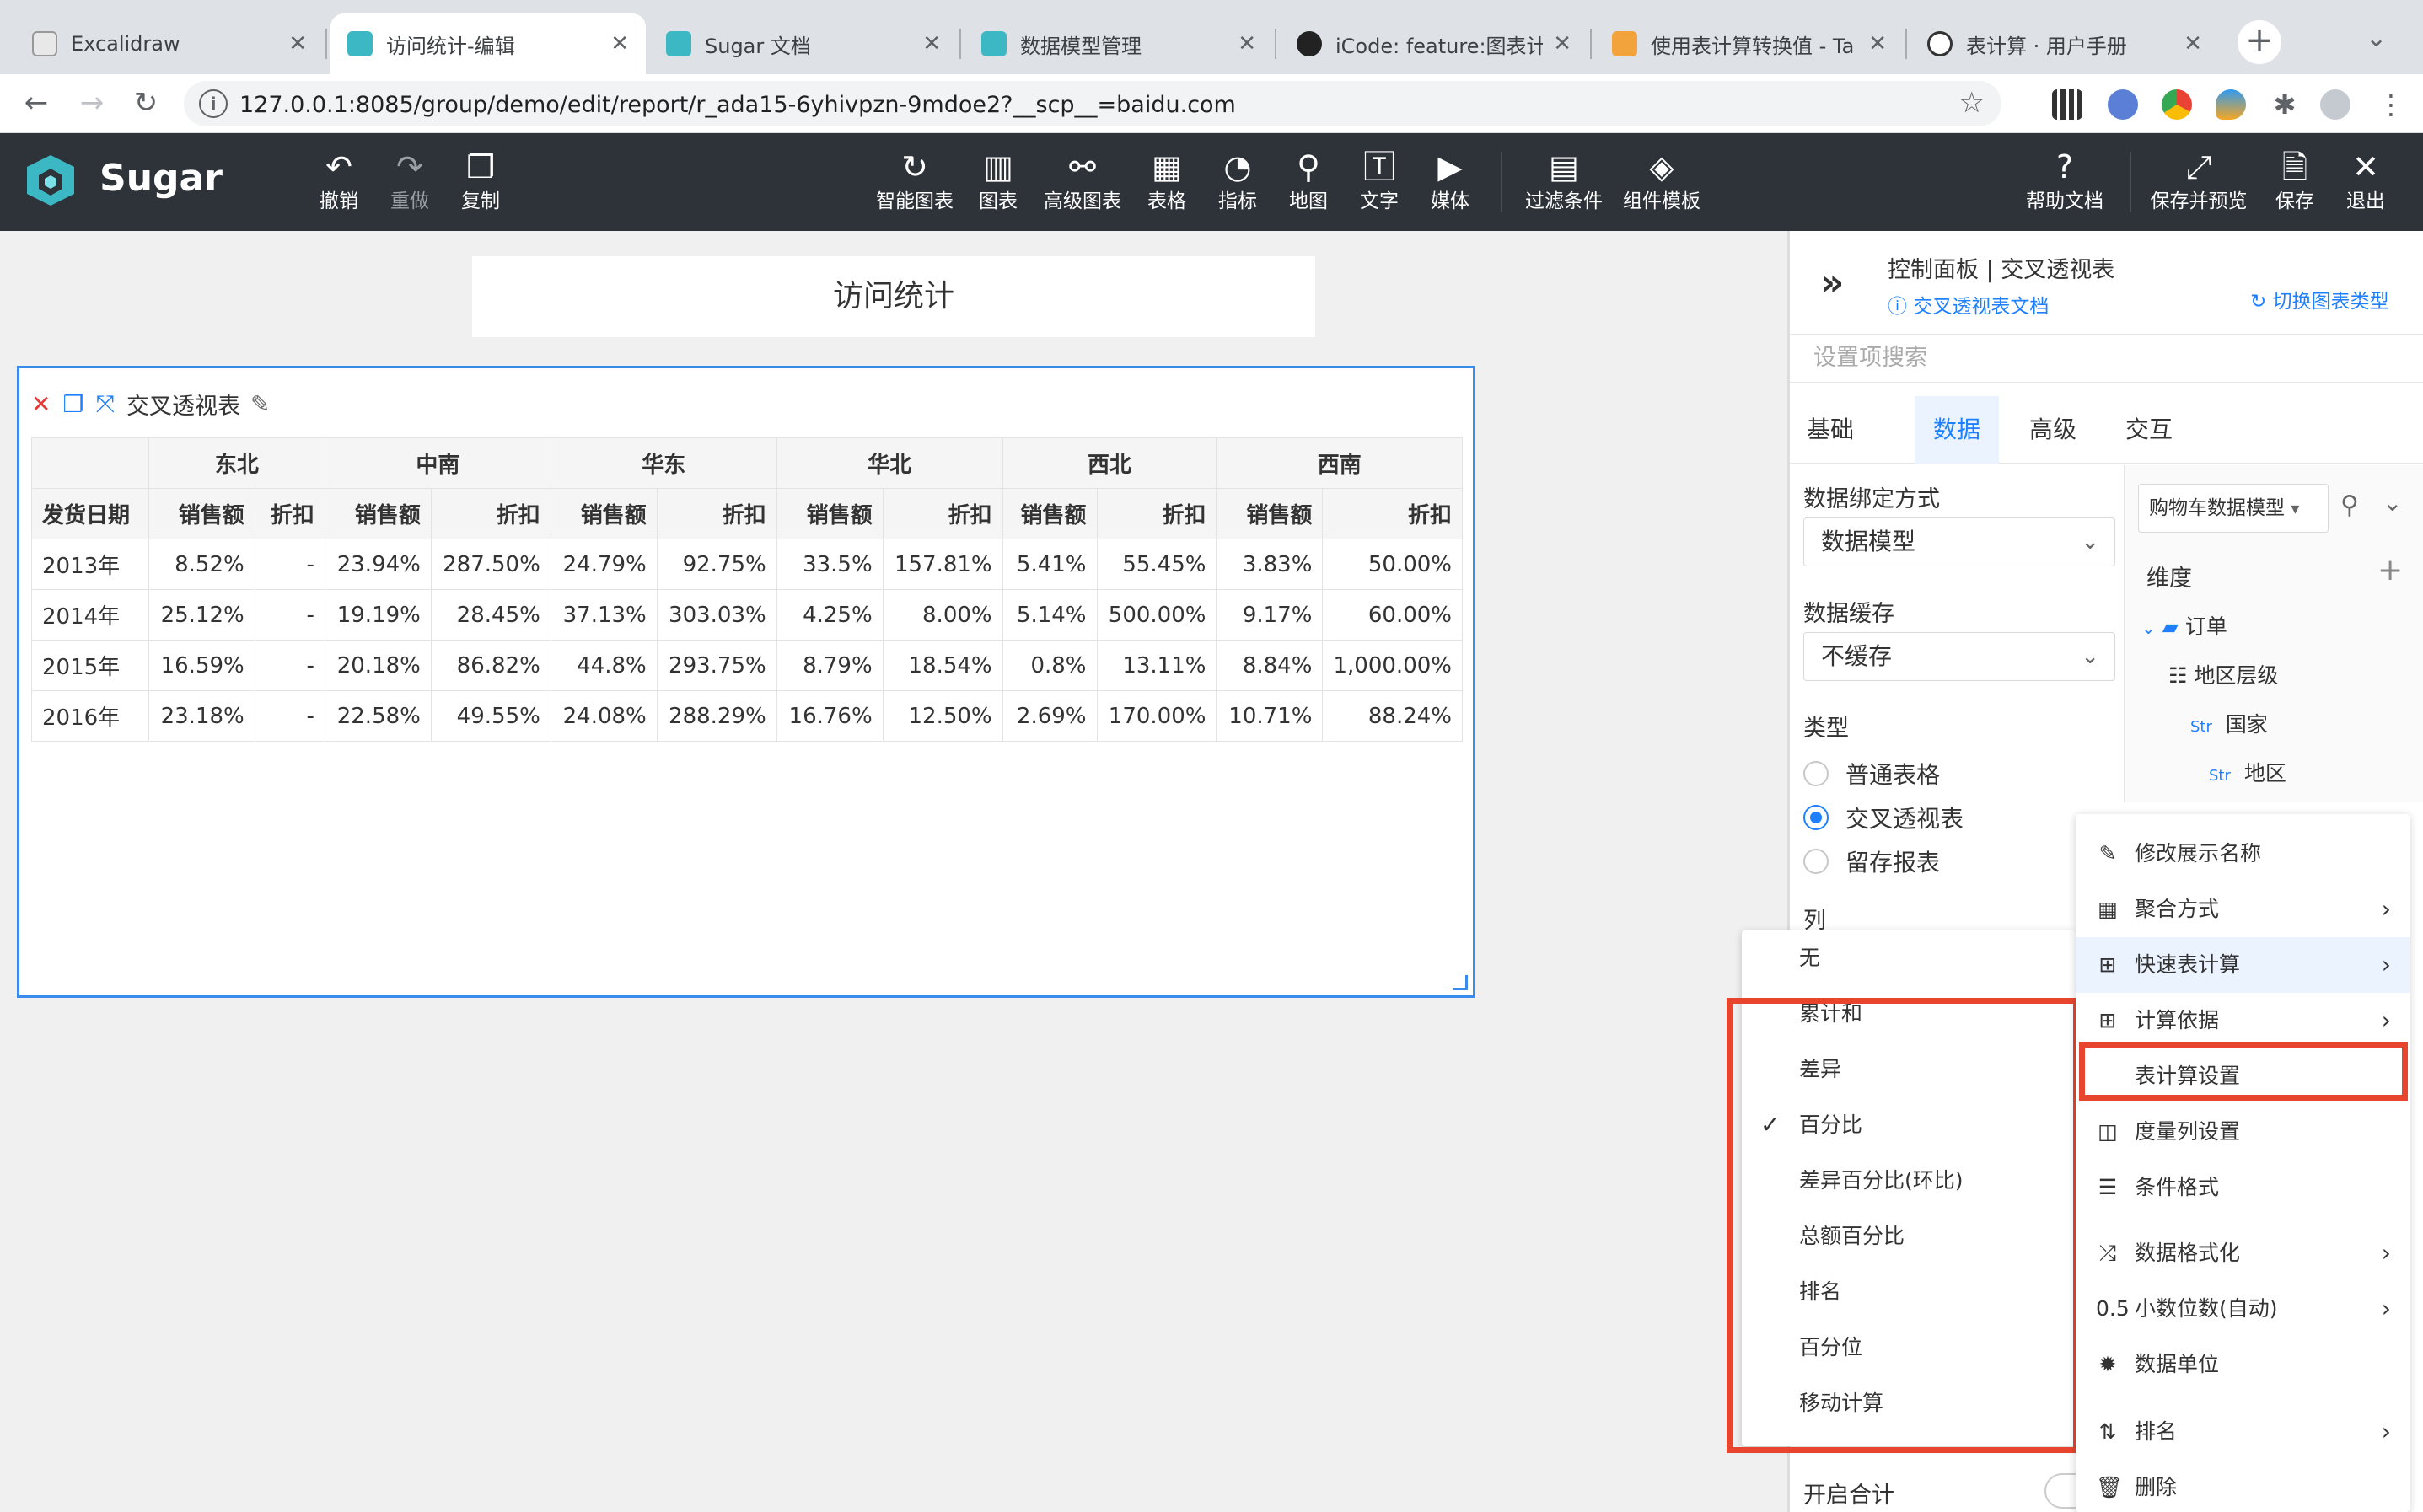 This screenshot has height=1512, width=2423. I want to click on context-menu-item: ✹ 数据单位, so click(2243, 1364).